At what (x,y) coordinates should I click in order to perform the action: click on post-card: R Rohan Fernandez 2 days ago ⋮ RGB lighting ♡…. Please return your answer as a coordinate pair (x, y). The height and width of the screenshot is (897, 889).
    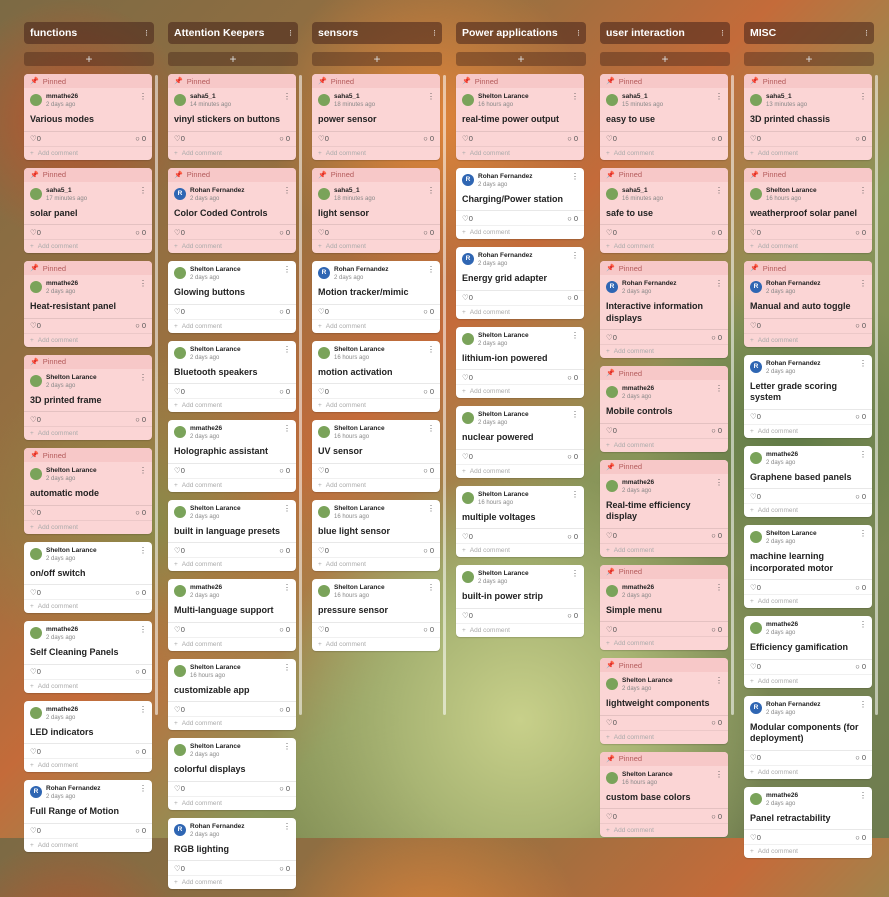
    Looking at the image, I should click on (232, 853).